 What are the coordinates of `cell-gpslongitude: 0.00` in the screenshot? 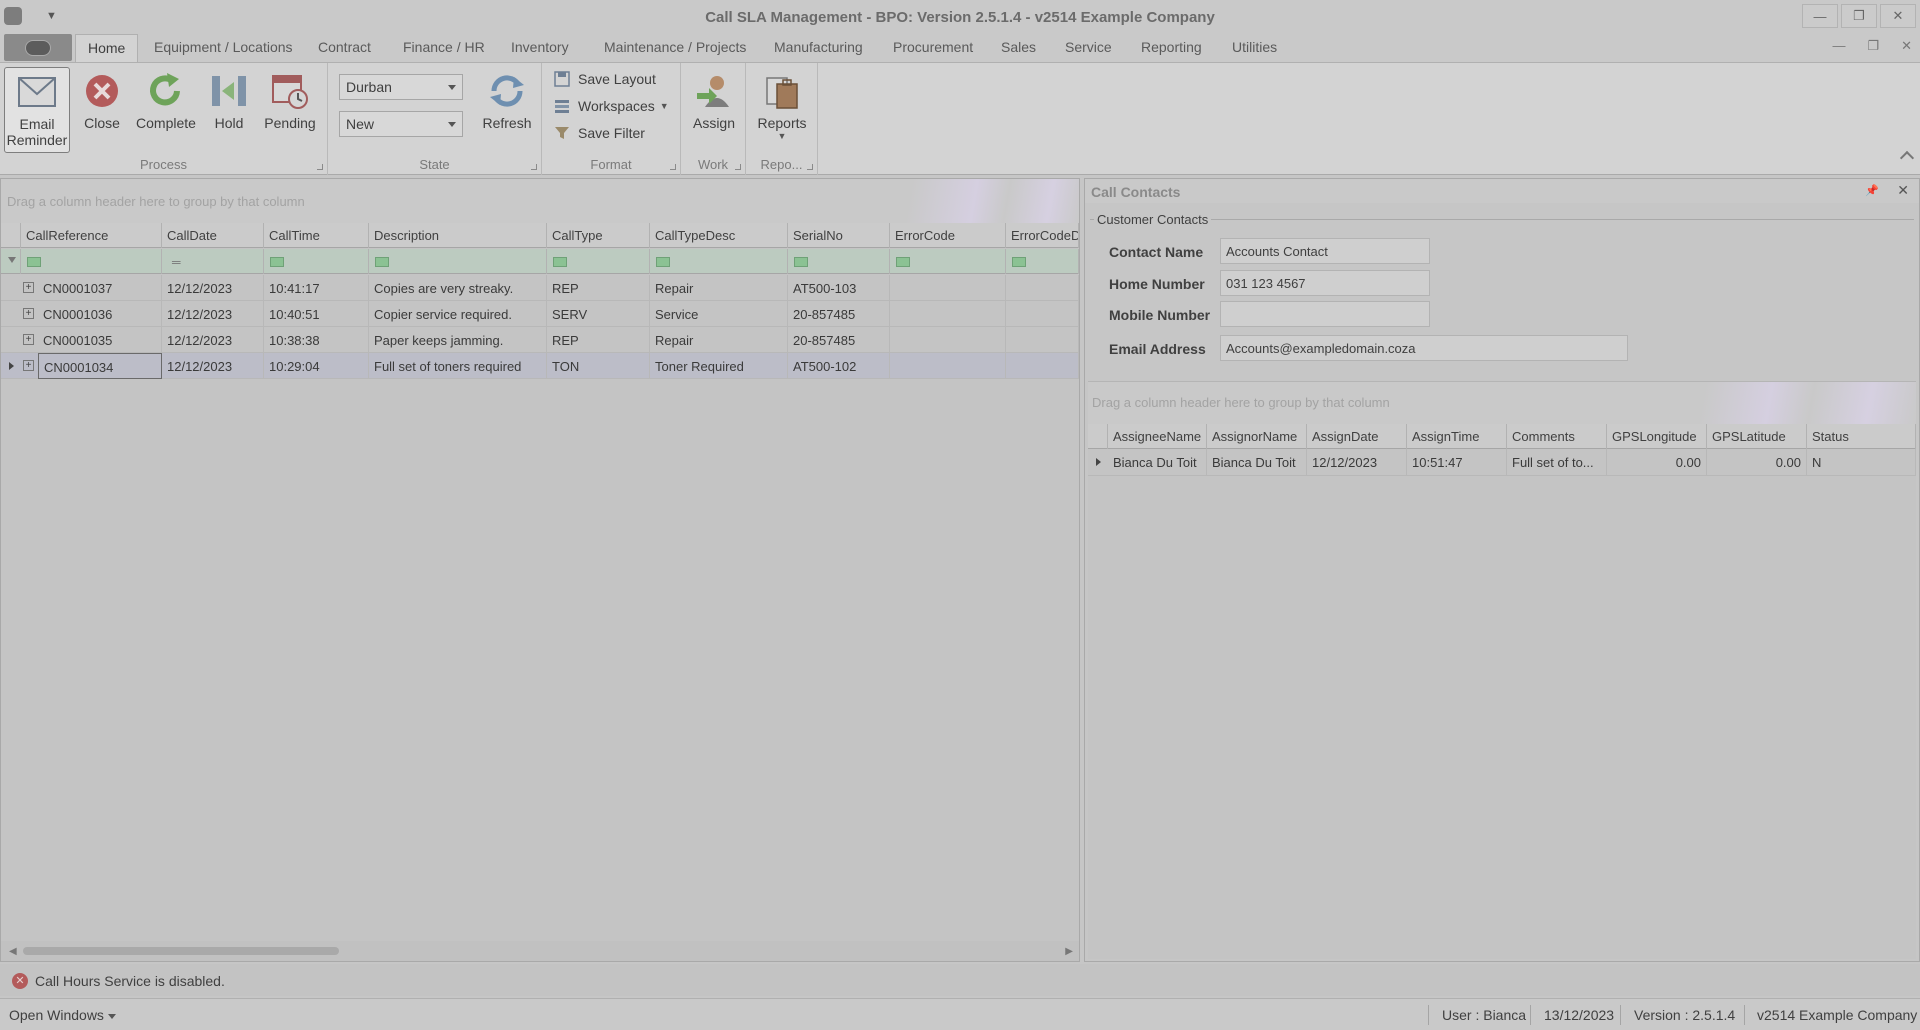 It's located at (1657, 462).